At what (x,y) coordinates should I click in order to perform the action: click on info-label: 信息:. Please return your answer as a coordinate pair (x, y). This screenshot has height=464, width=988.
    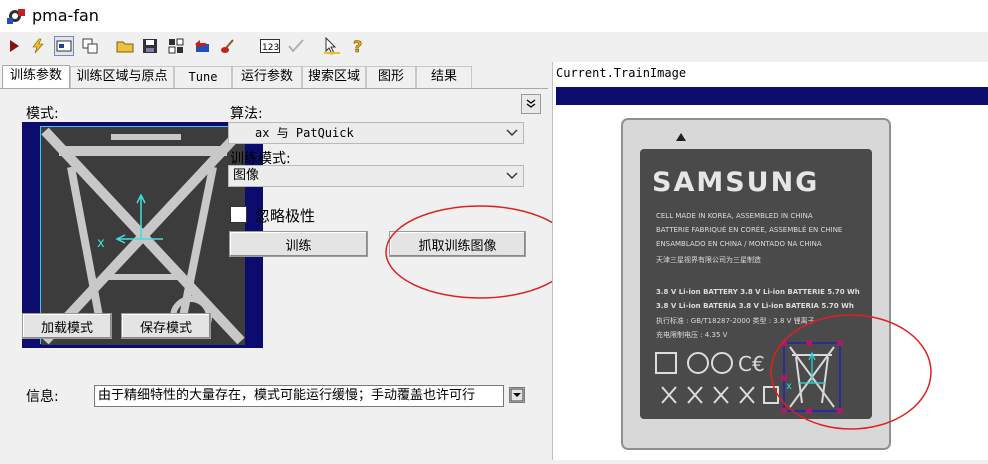
    Looking at the image, I should click on (42, 397).